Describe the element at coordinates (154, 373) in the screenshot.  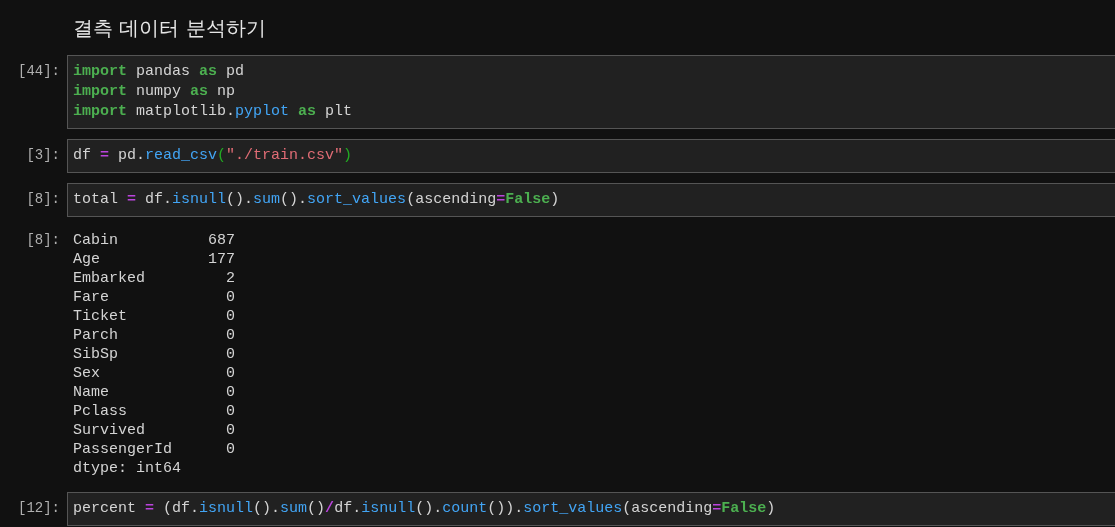
I see `output-line: Sex 0` at that location.